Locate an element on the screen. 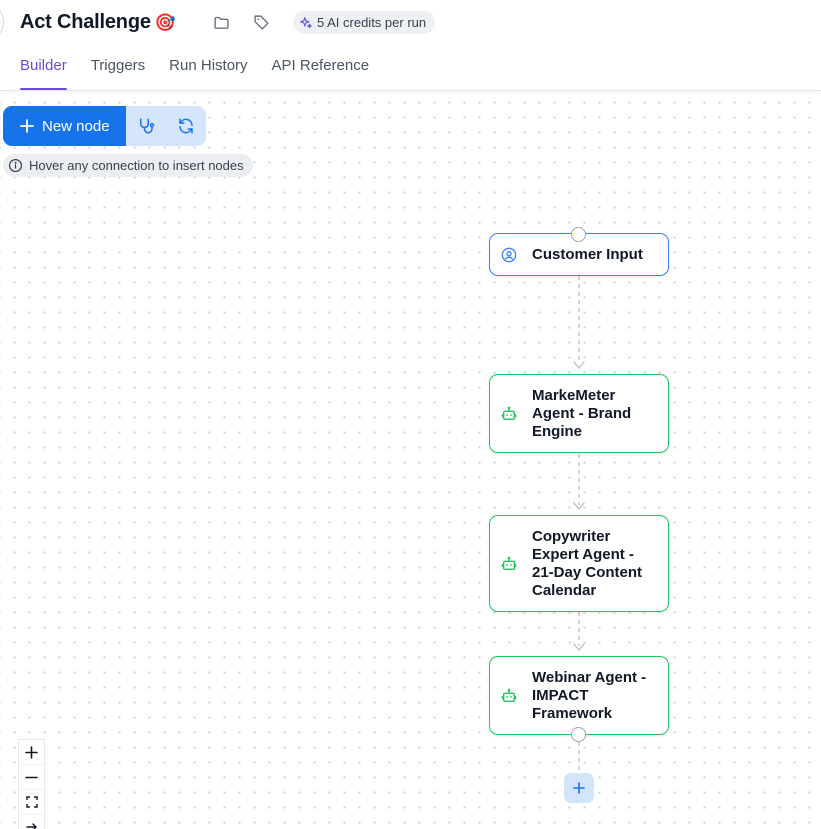  title-row: Act Challenge 🎯 is located at coordinates (98, 22).